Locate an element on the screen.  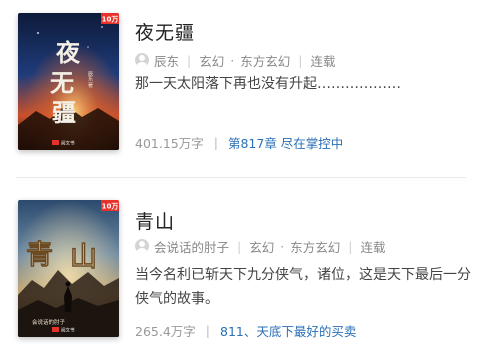
cover-title-char-2: 山 is located at coordinates (83, 257).